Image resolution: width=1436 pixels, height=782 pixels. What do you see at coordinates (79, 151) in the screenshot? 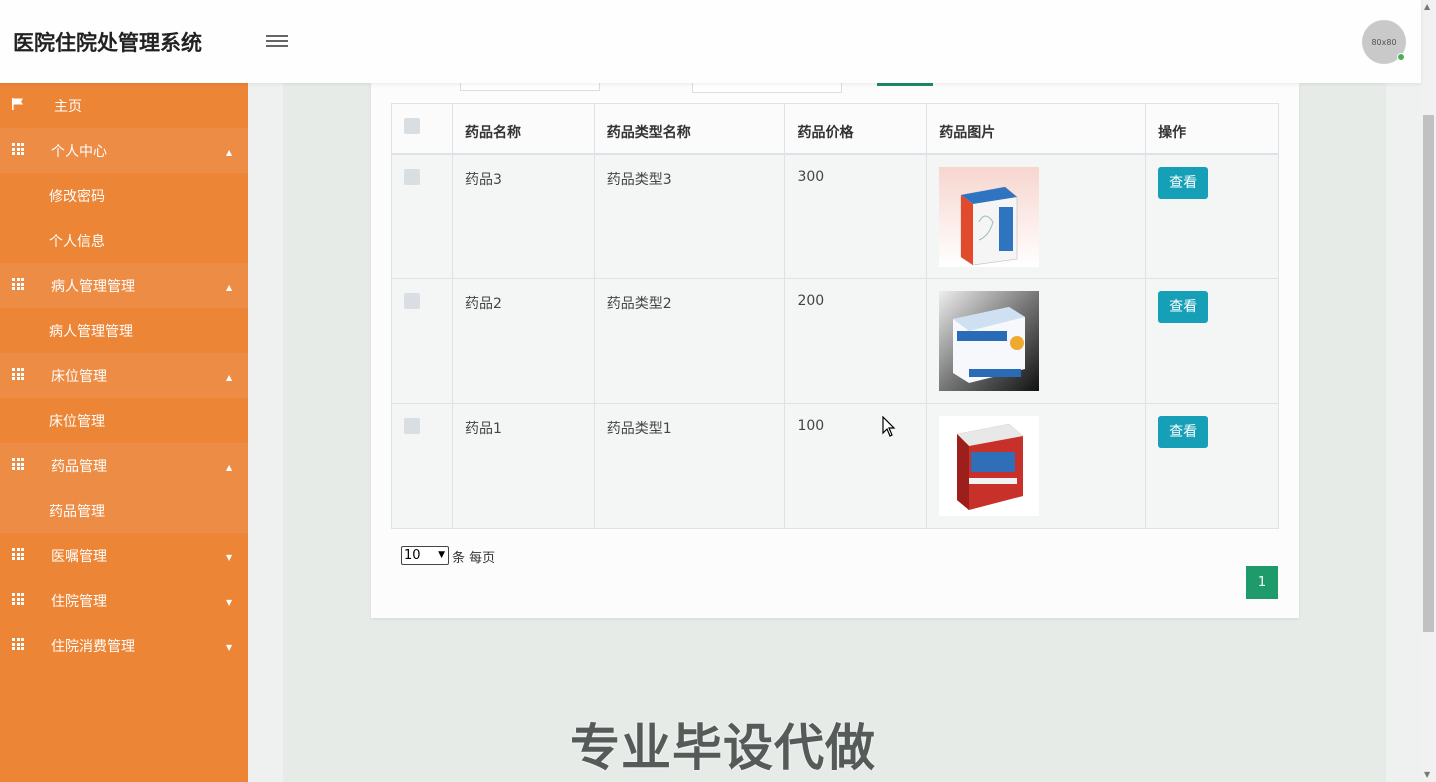
I see `sidebar-group-label: 个人中心` at bounding box center [79, 151].